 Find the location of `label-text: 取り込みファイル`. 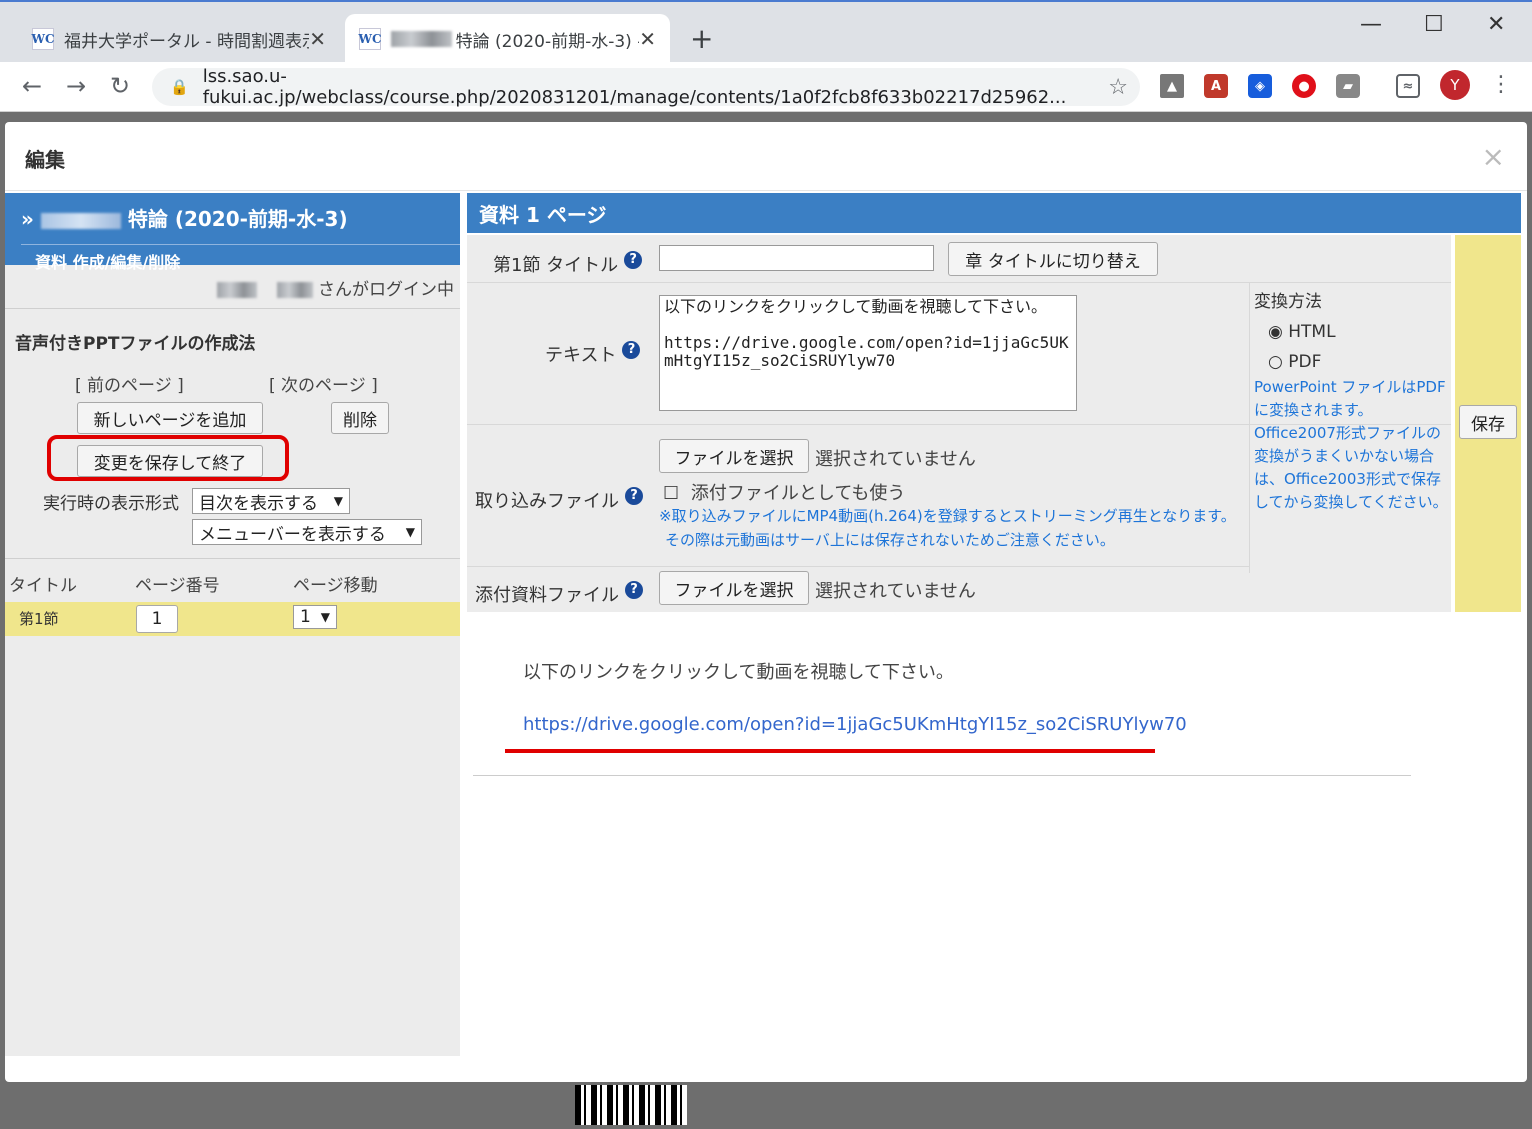

label-text: 取り込みファイル is located at coordinates (547, 501).